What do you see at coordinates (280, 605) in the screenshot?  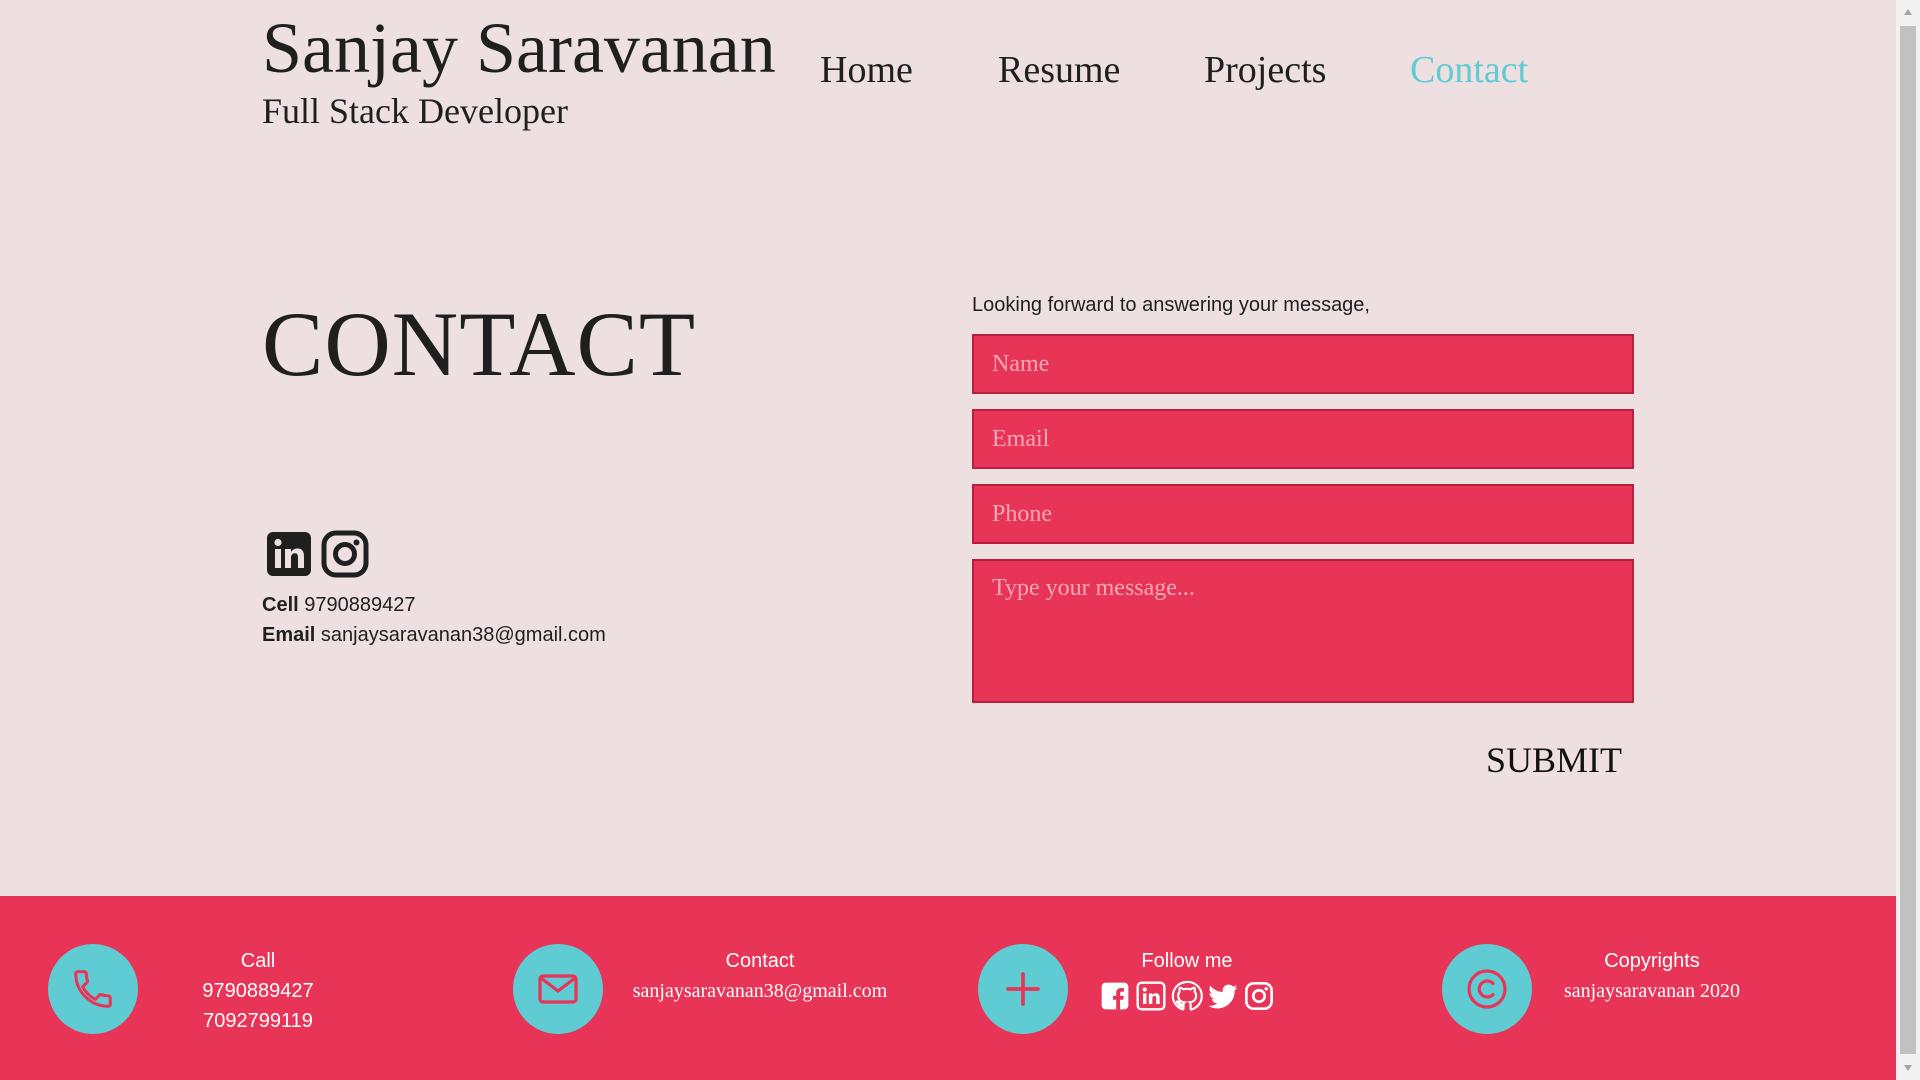 I see `cell-label: Cell` at bounding box center [280, 605].